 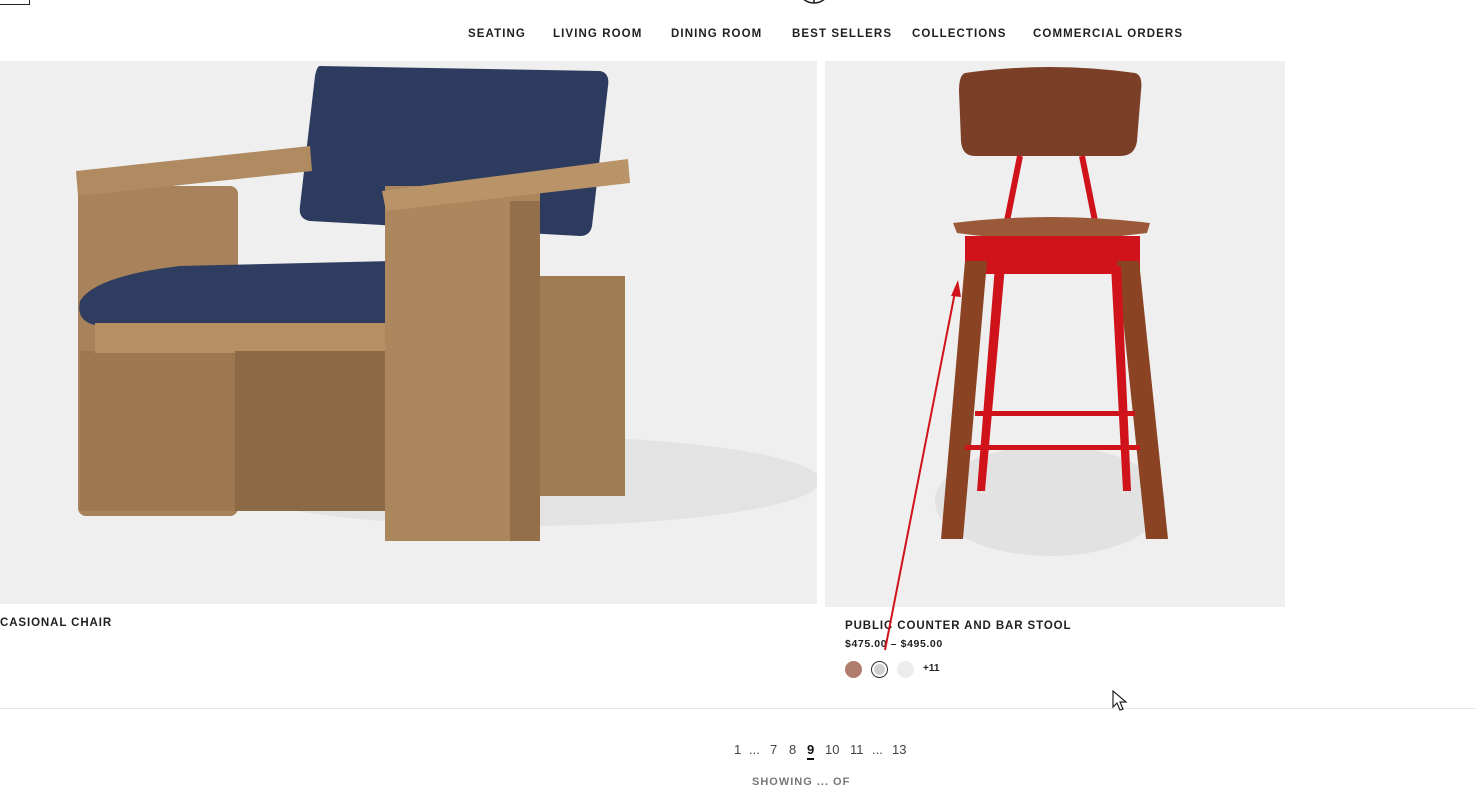 I want to click on nav-dining-room: DINING ROOM, so click(x=716, y=34).